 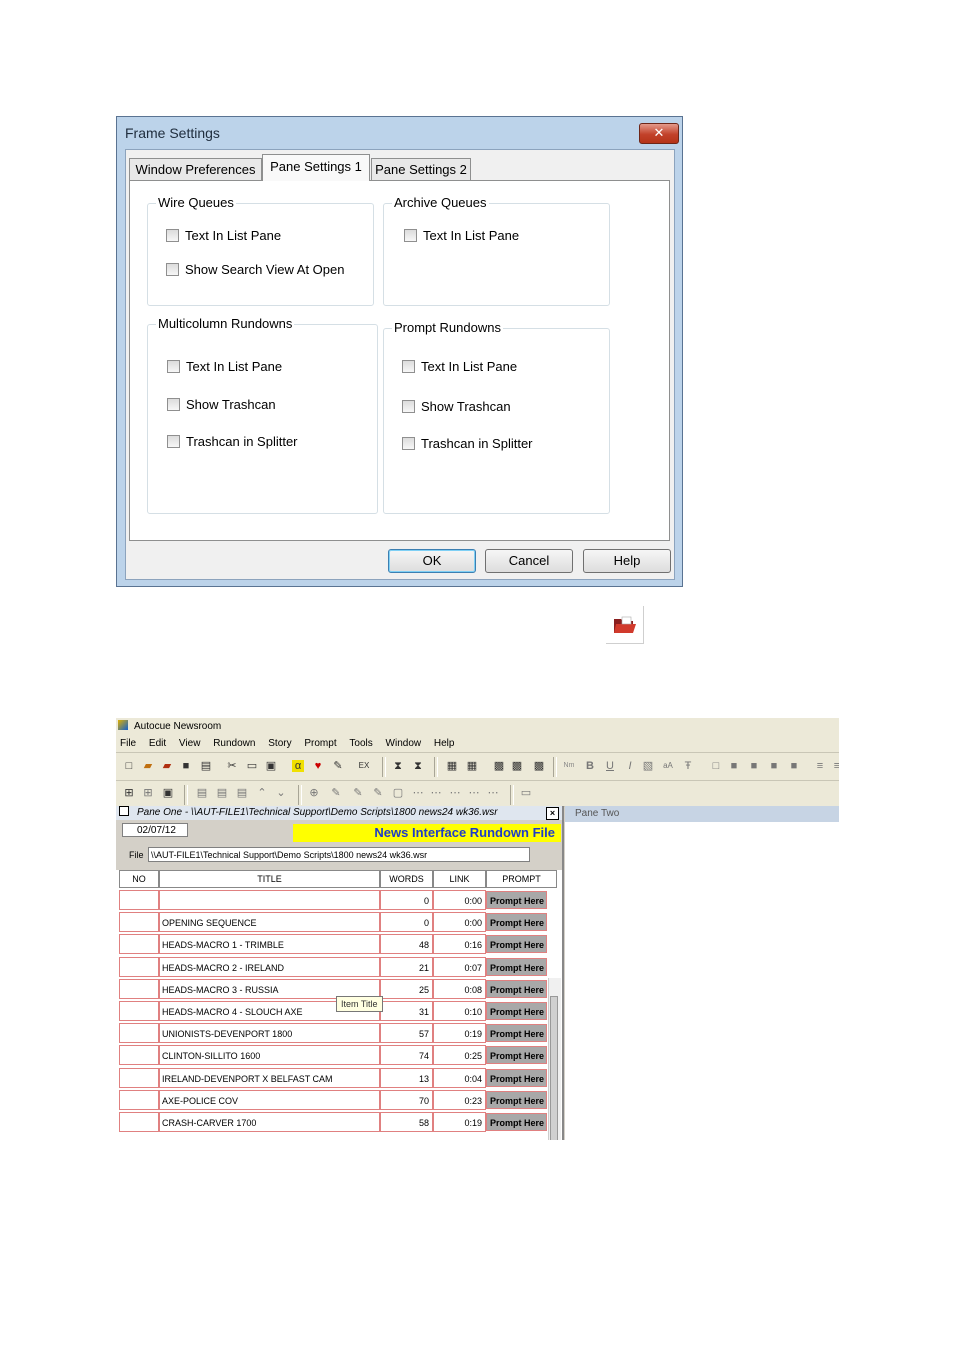 What do you see at coordinates (364, 766) in the screenshot?
I see `ex-icon: EX` at bounding box center [364, 766].